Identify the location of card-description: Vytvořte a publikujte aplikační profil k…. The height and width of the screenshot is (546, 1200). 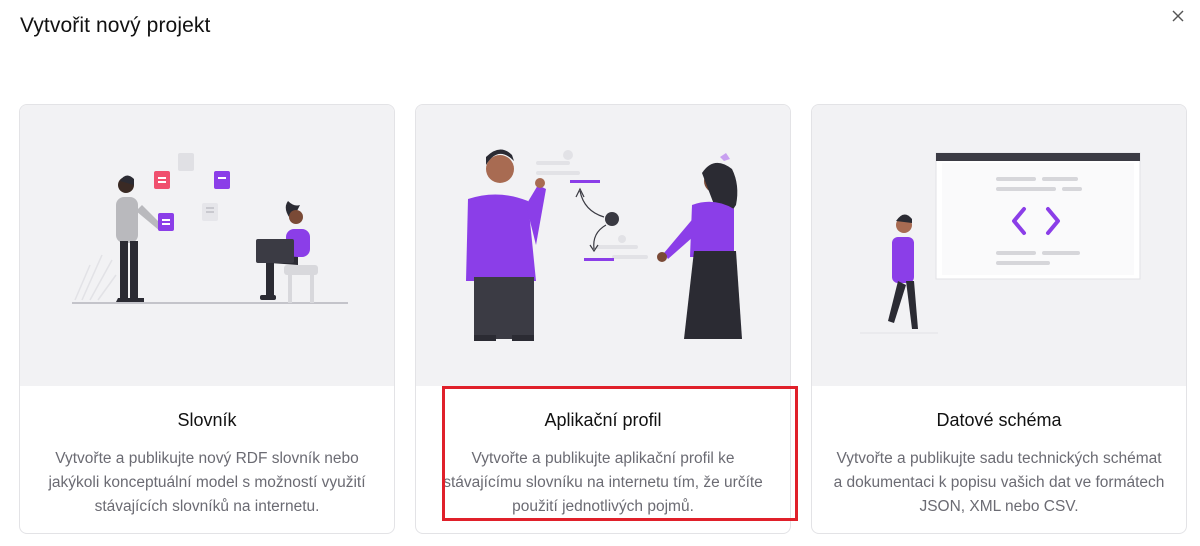
(603, 482).